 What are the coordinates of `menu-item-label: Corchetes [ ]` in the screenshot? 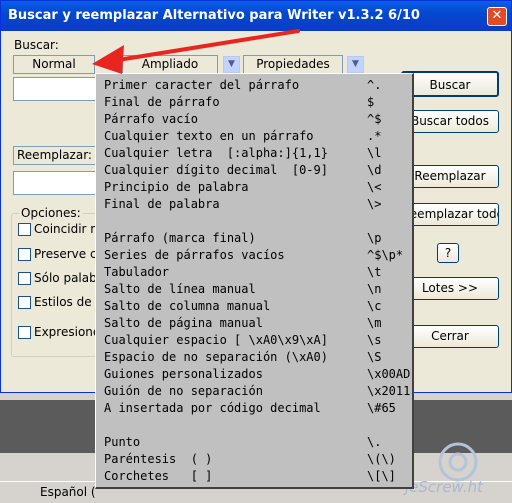 It's located at (158, 476).